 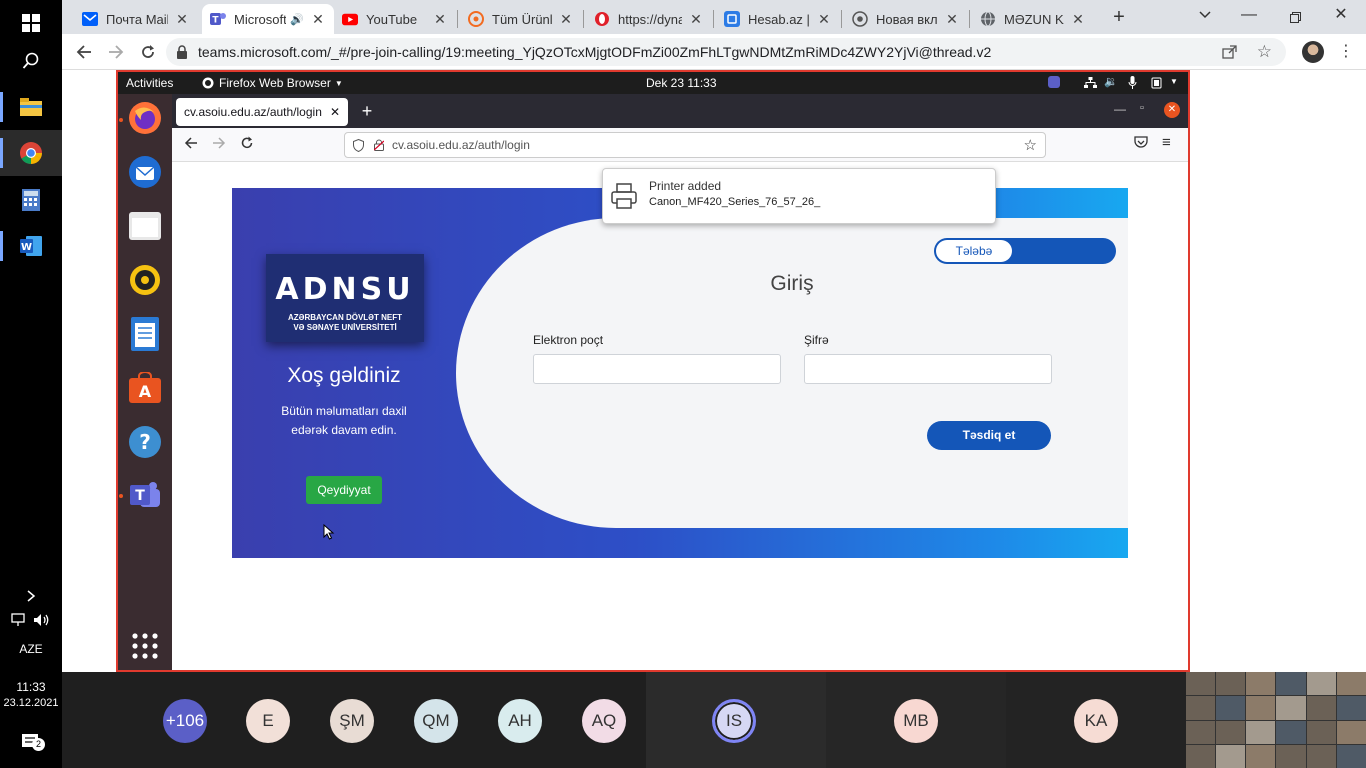 What do you see at coordinates (1172, 110) in the screenshot?
I see `close-window-button: ✕` at bounding box center [1172, 110].